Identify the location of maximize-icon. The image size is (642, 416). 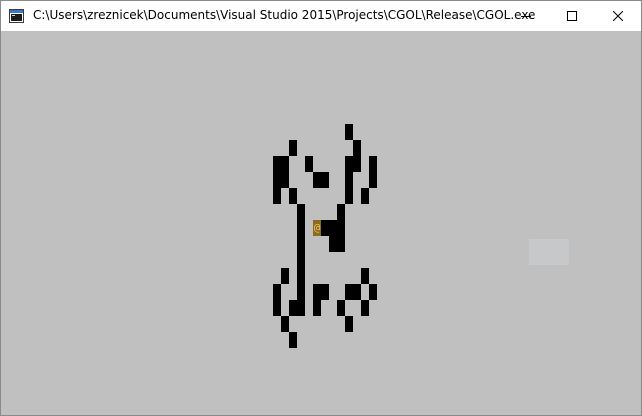
(572, 16).